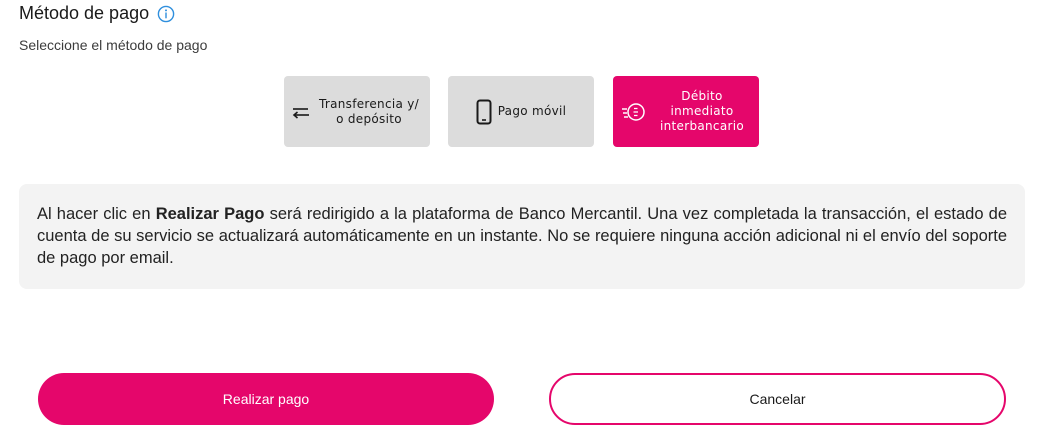  Describe the element at coordinates (266, 399) in the screenshot. I see `realizar-pago-button: Realizar pago` at that location.